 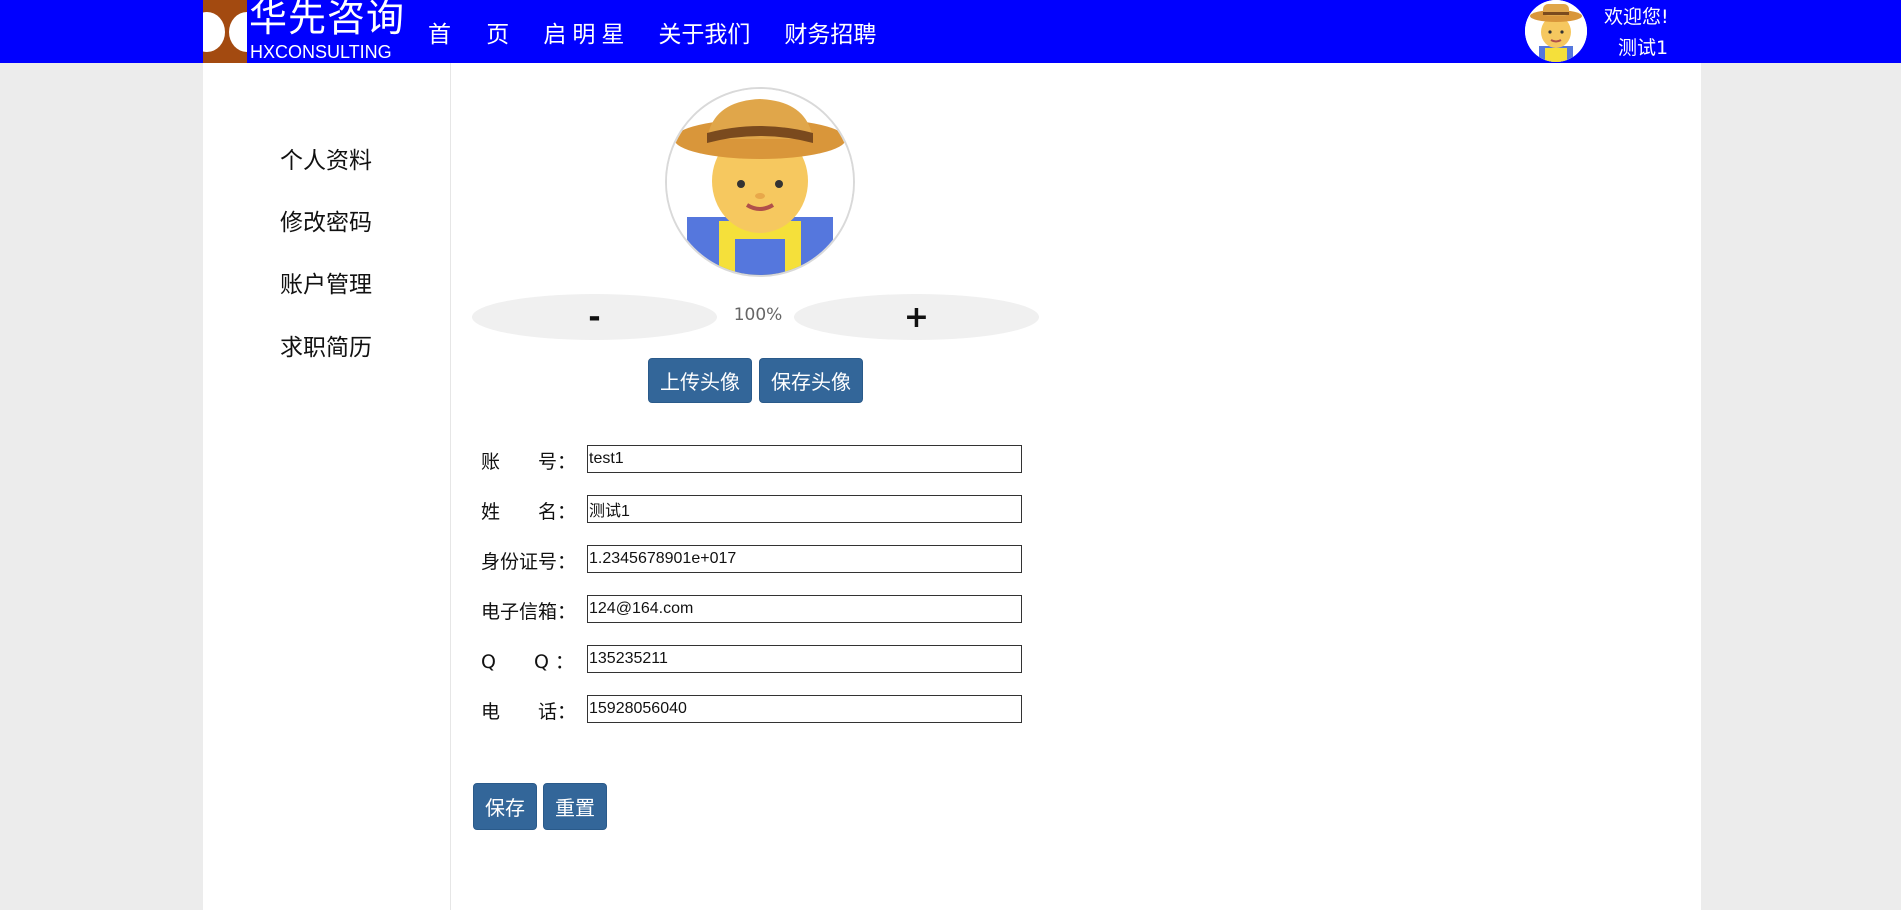 I want to click on phone-field, so click(x=804, y=709).